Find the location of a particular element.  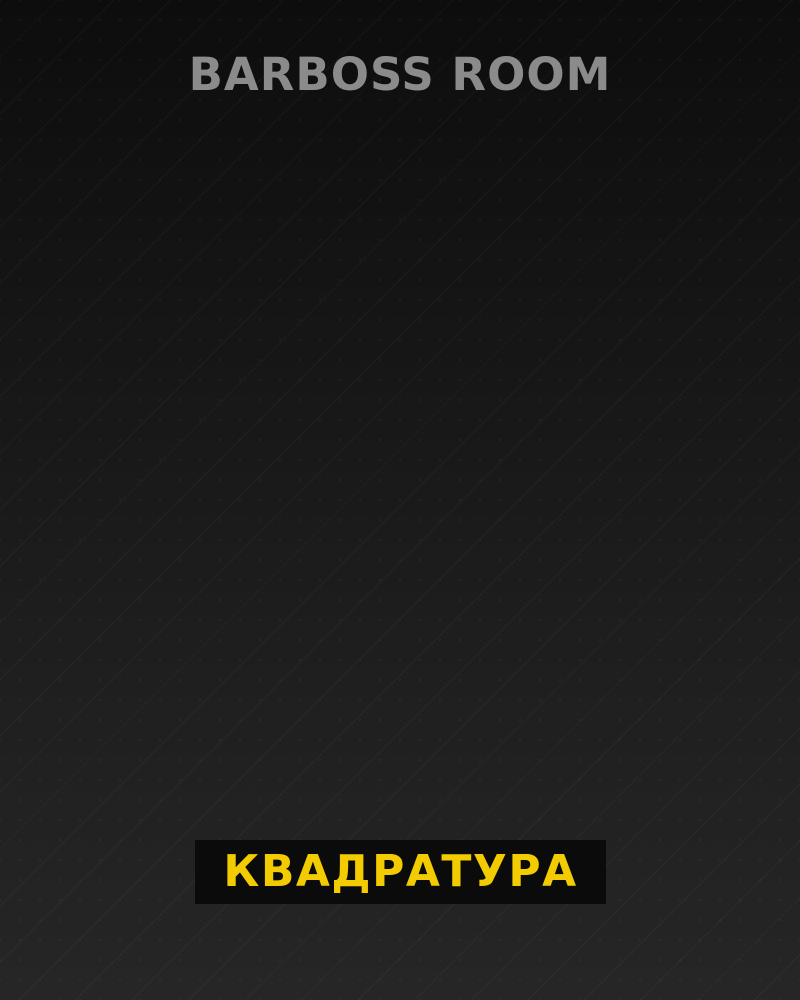

quadrature-label: КВАДРАТУРА is located at coordinates (400, 871).